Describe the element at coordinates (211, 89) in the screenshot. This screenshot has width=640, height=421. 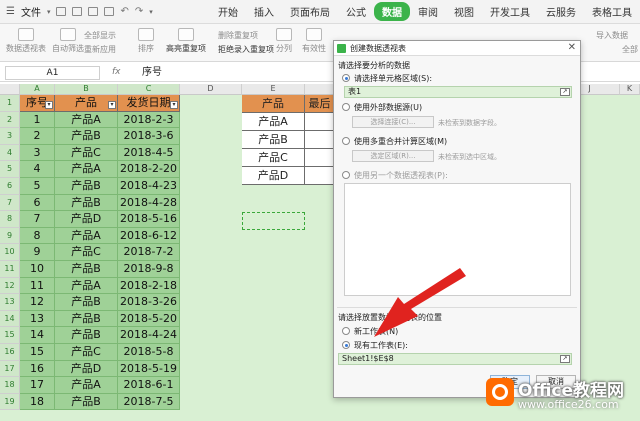
I see `column-header-d: D` at that location.